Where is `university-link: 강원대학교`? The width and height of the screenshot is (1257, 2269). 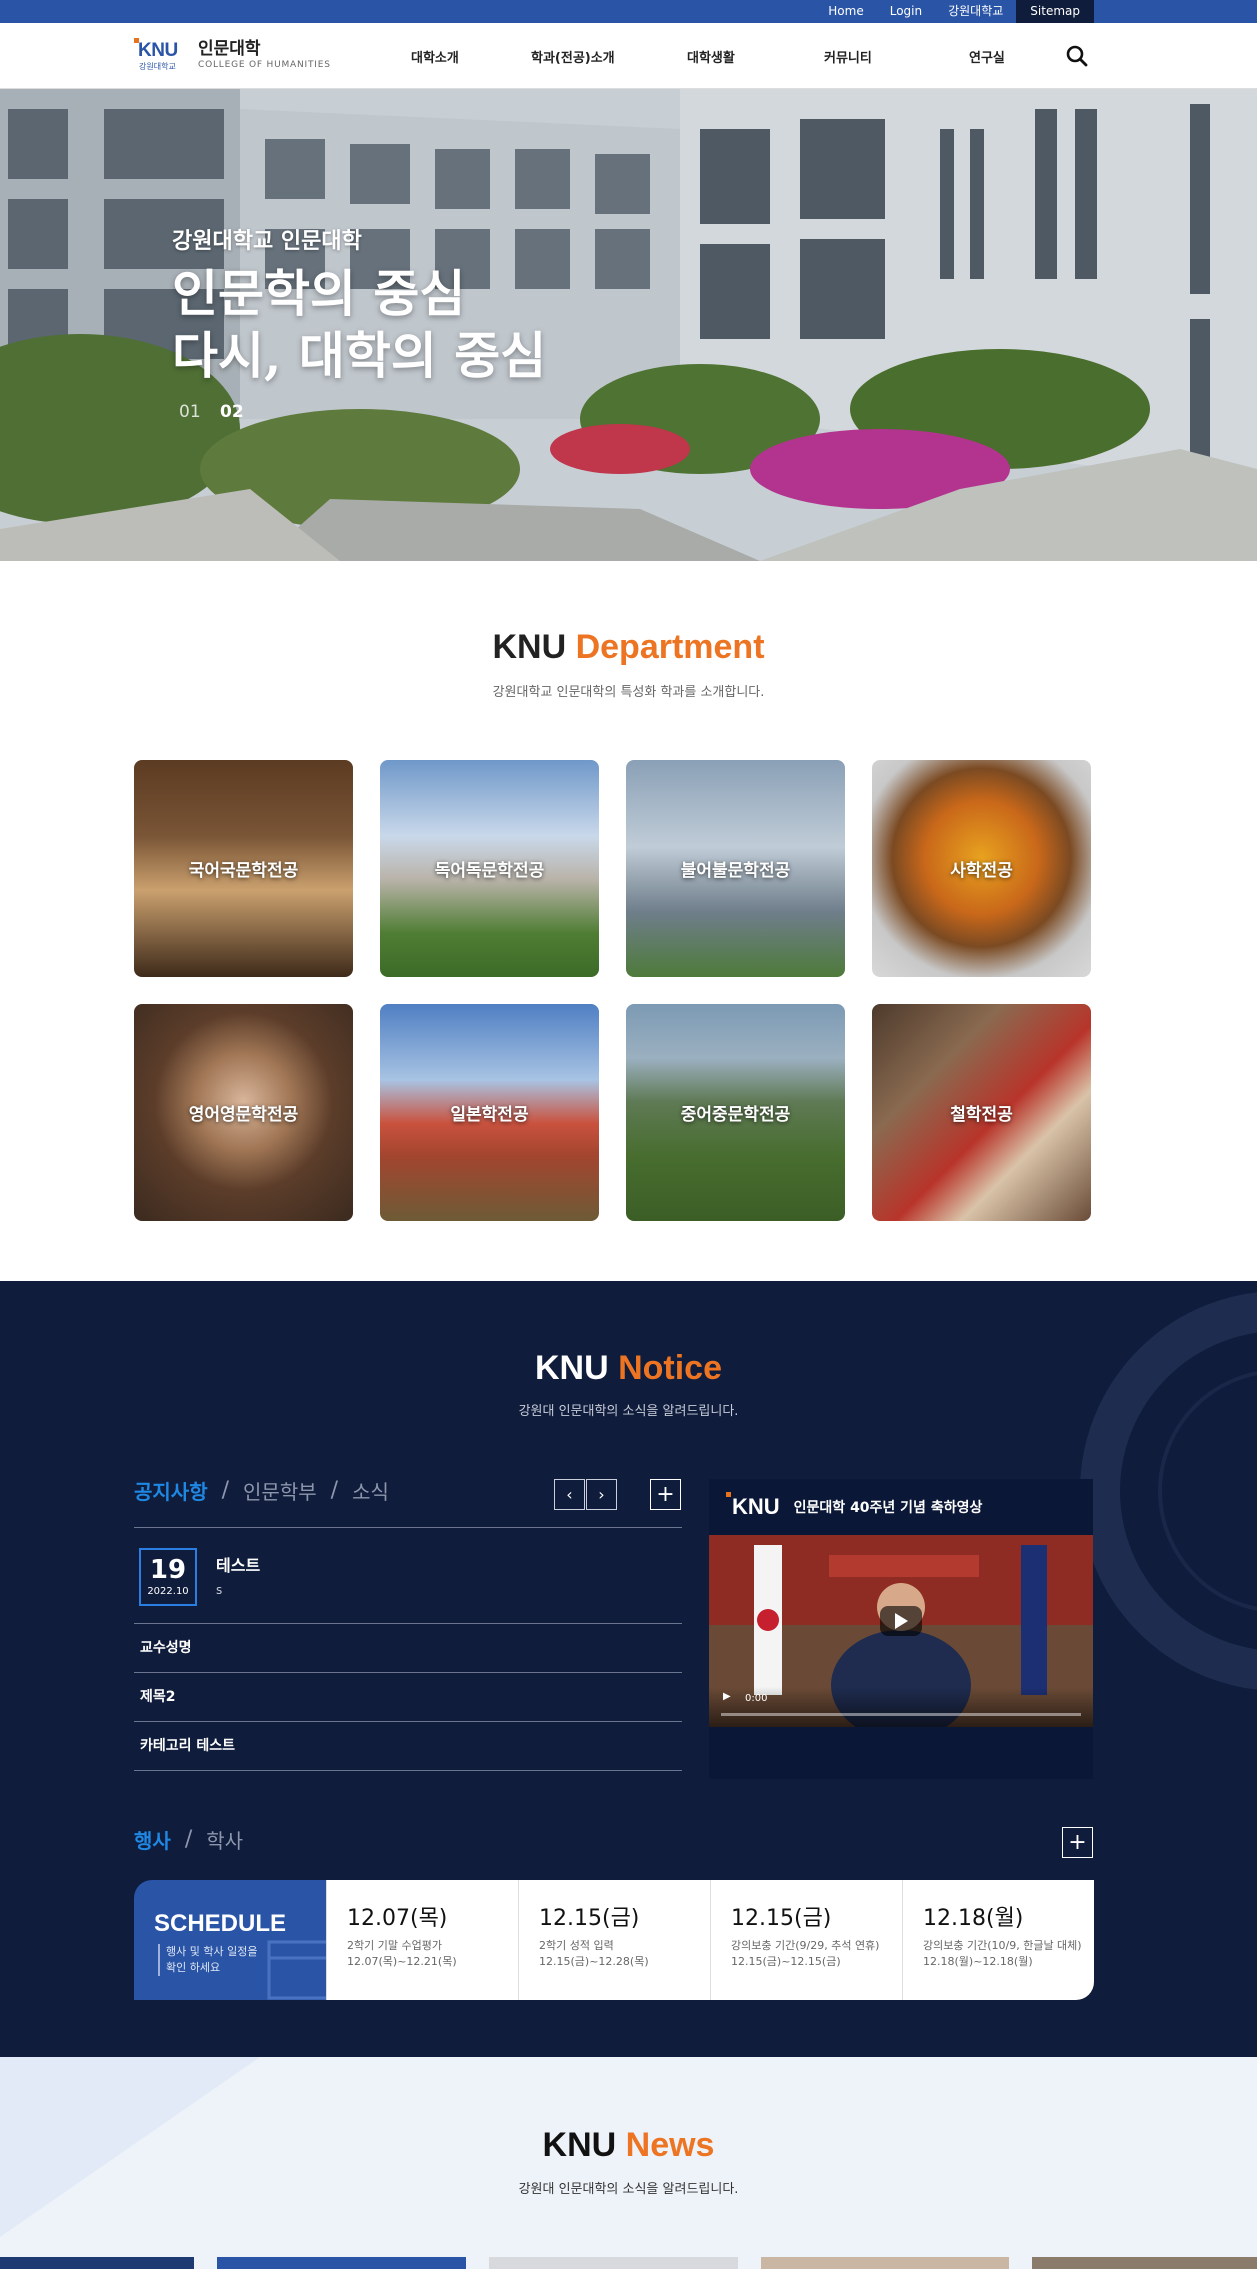 university-link: 강원대학교 is located at coordinates (975, 11).